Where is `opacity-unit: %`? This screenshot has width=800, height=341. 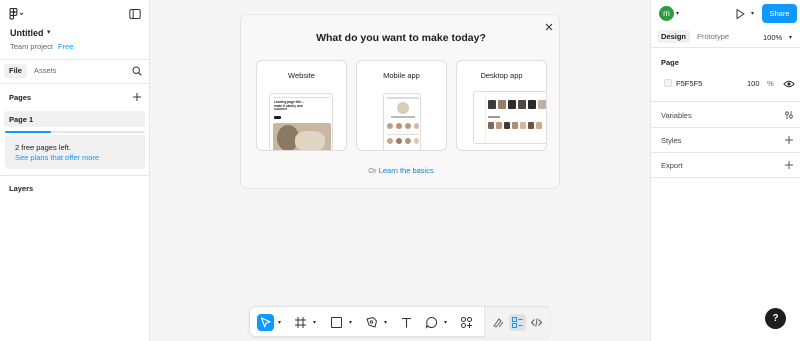 opacity-unit: % is located at coordinates (770, 83).